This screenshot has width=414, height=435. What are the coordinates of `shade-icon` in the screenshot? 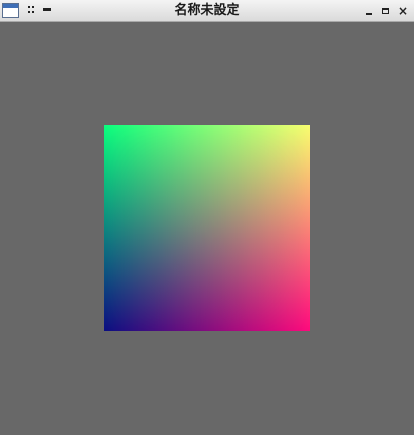 It's located at (47, 9).